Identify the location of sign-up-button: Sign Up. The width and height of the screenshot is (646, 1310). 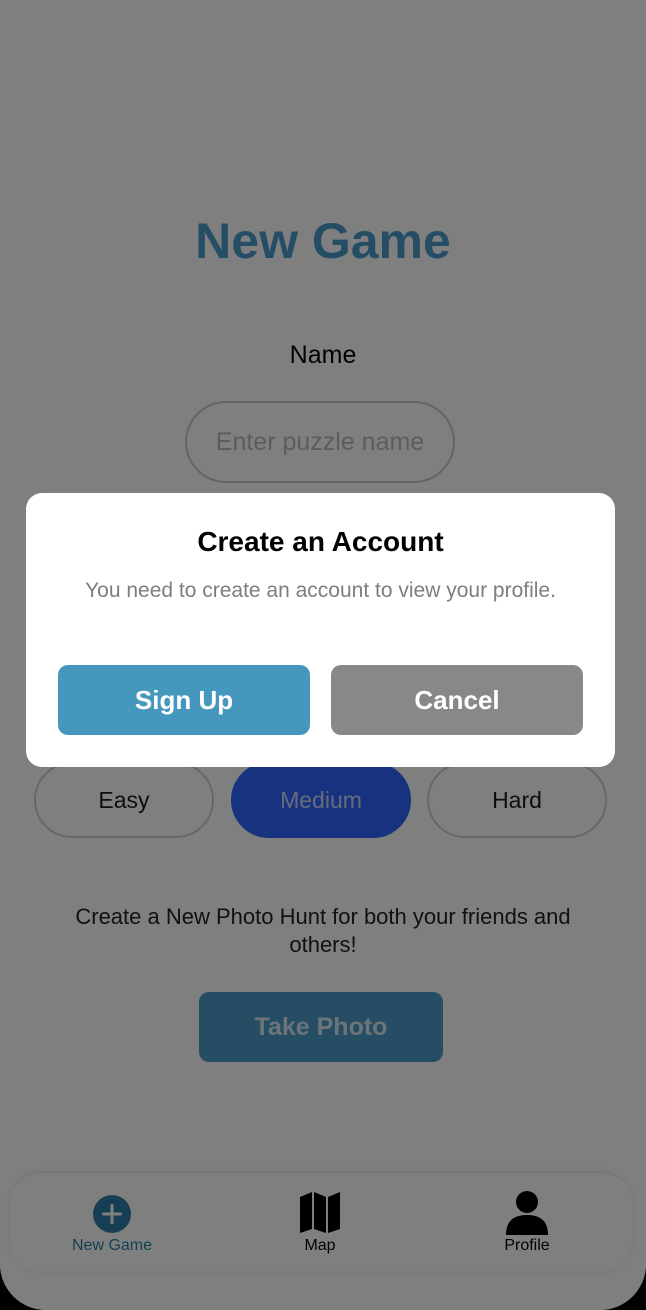
(184, 700).